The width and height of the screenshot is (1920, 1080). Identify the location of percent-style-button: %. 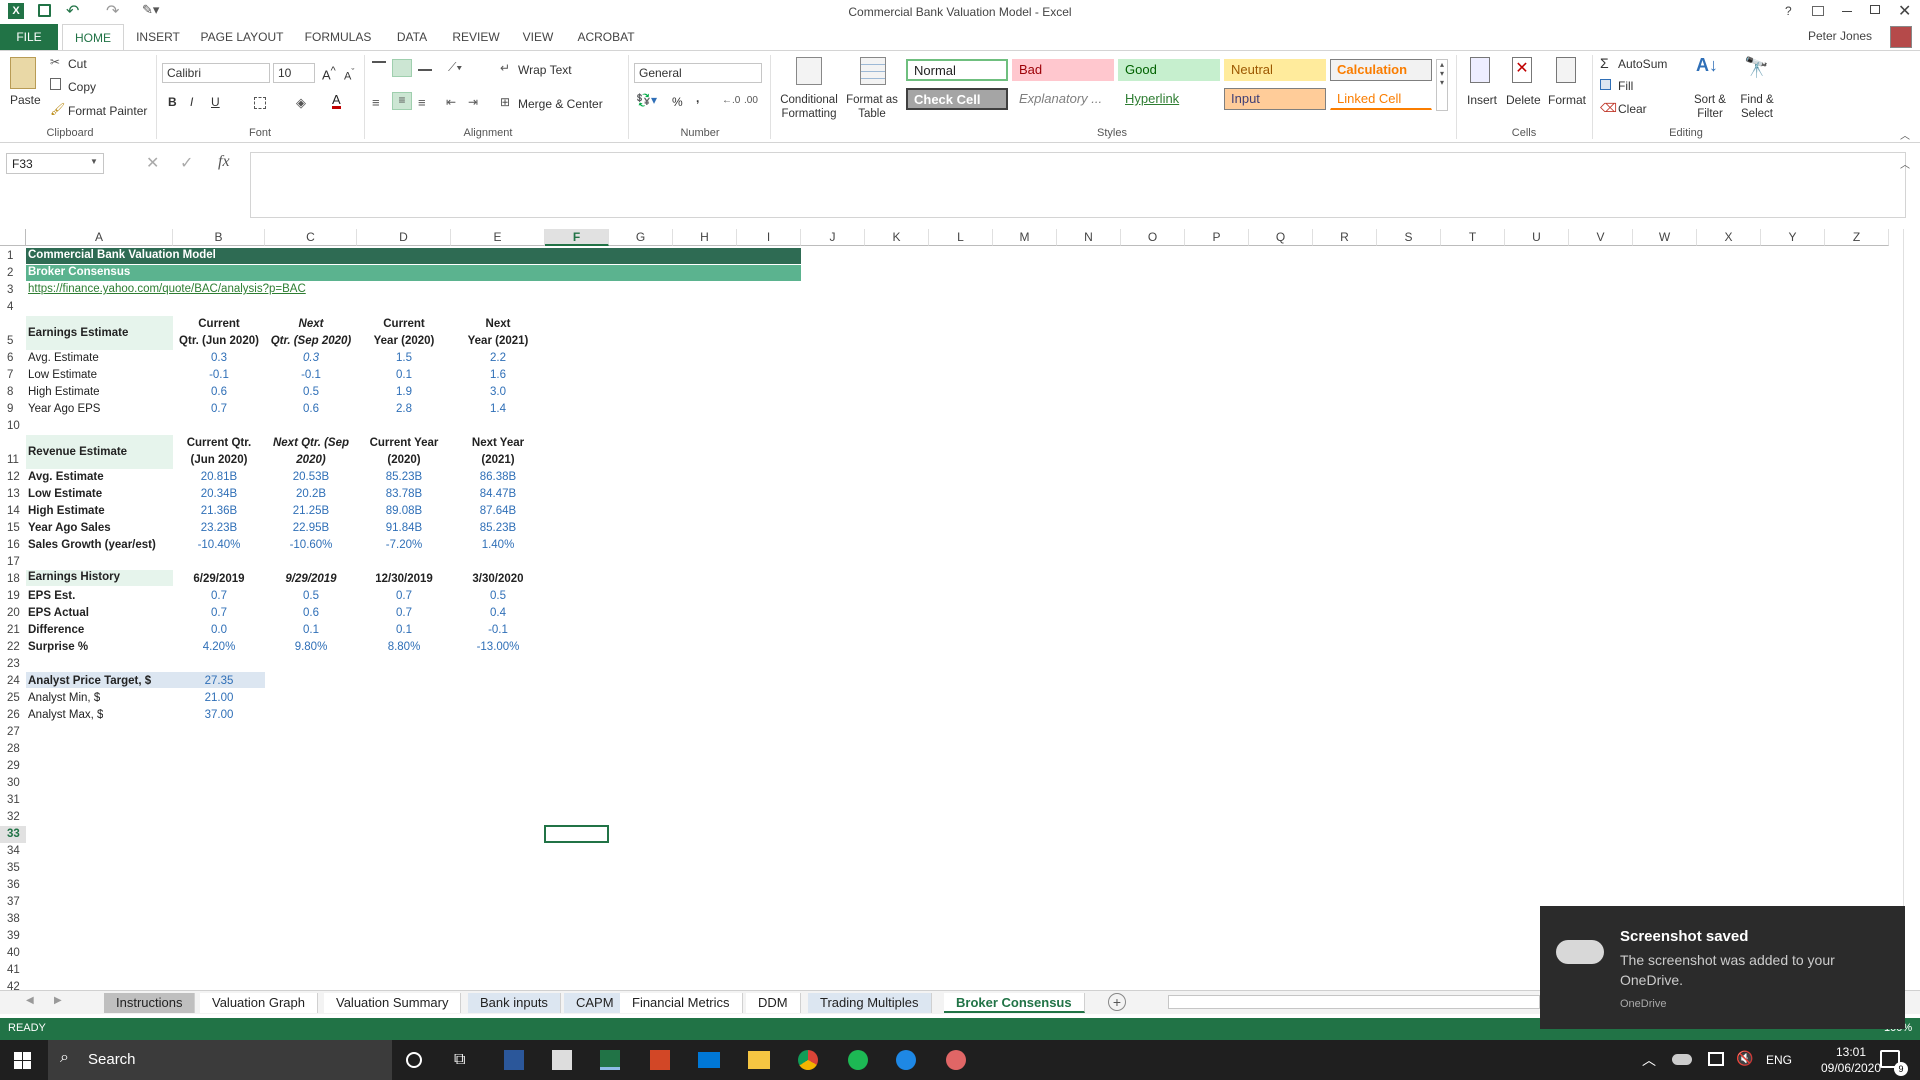
(677, 102).